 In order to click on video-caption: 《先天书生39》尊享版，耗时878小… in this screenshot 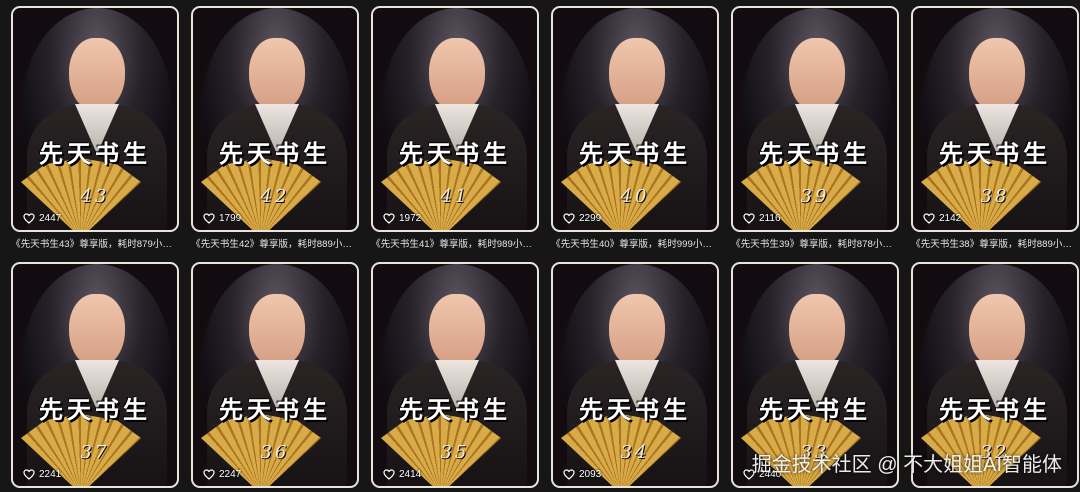, I will do `click(815, 245)`.